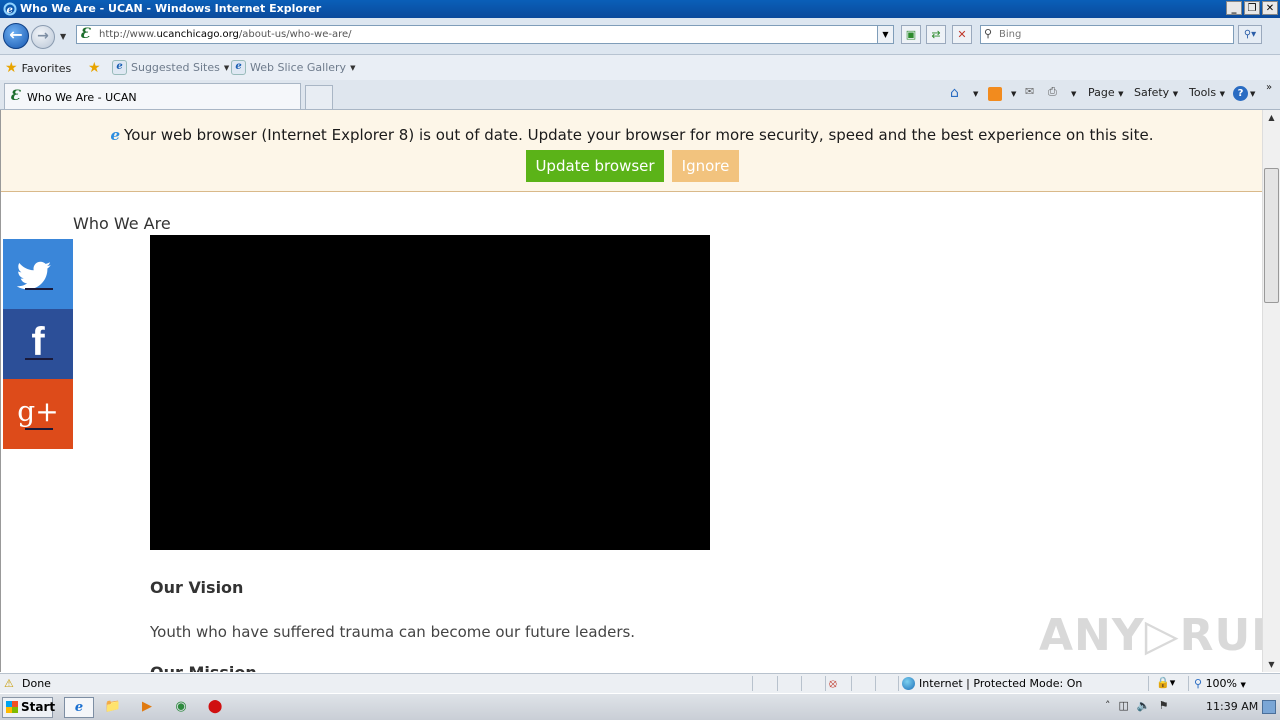 Image resolution: width=1280 pixels, height=720 pixels. What do you see at coordinates (833, 683) in the screenshot?
I see `popup-blocker-icon: ⦻` at bounding box center [833, 683].